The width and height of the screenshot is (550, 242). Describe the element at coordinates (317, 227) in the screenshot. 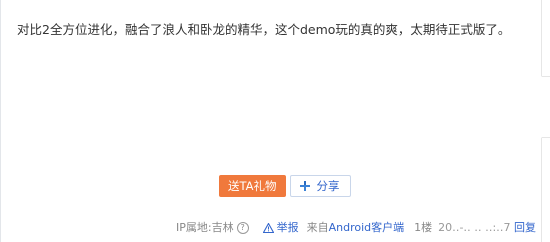

I see `source-prefix: 来自` at that location.